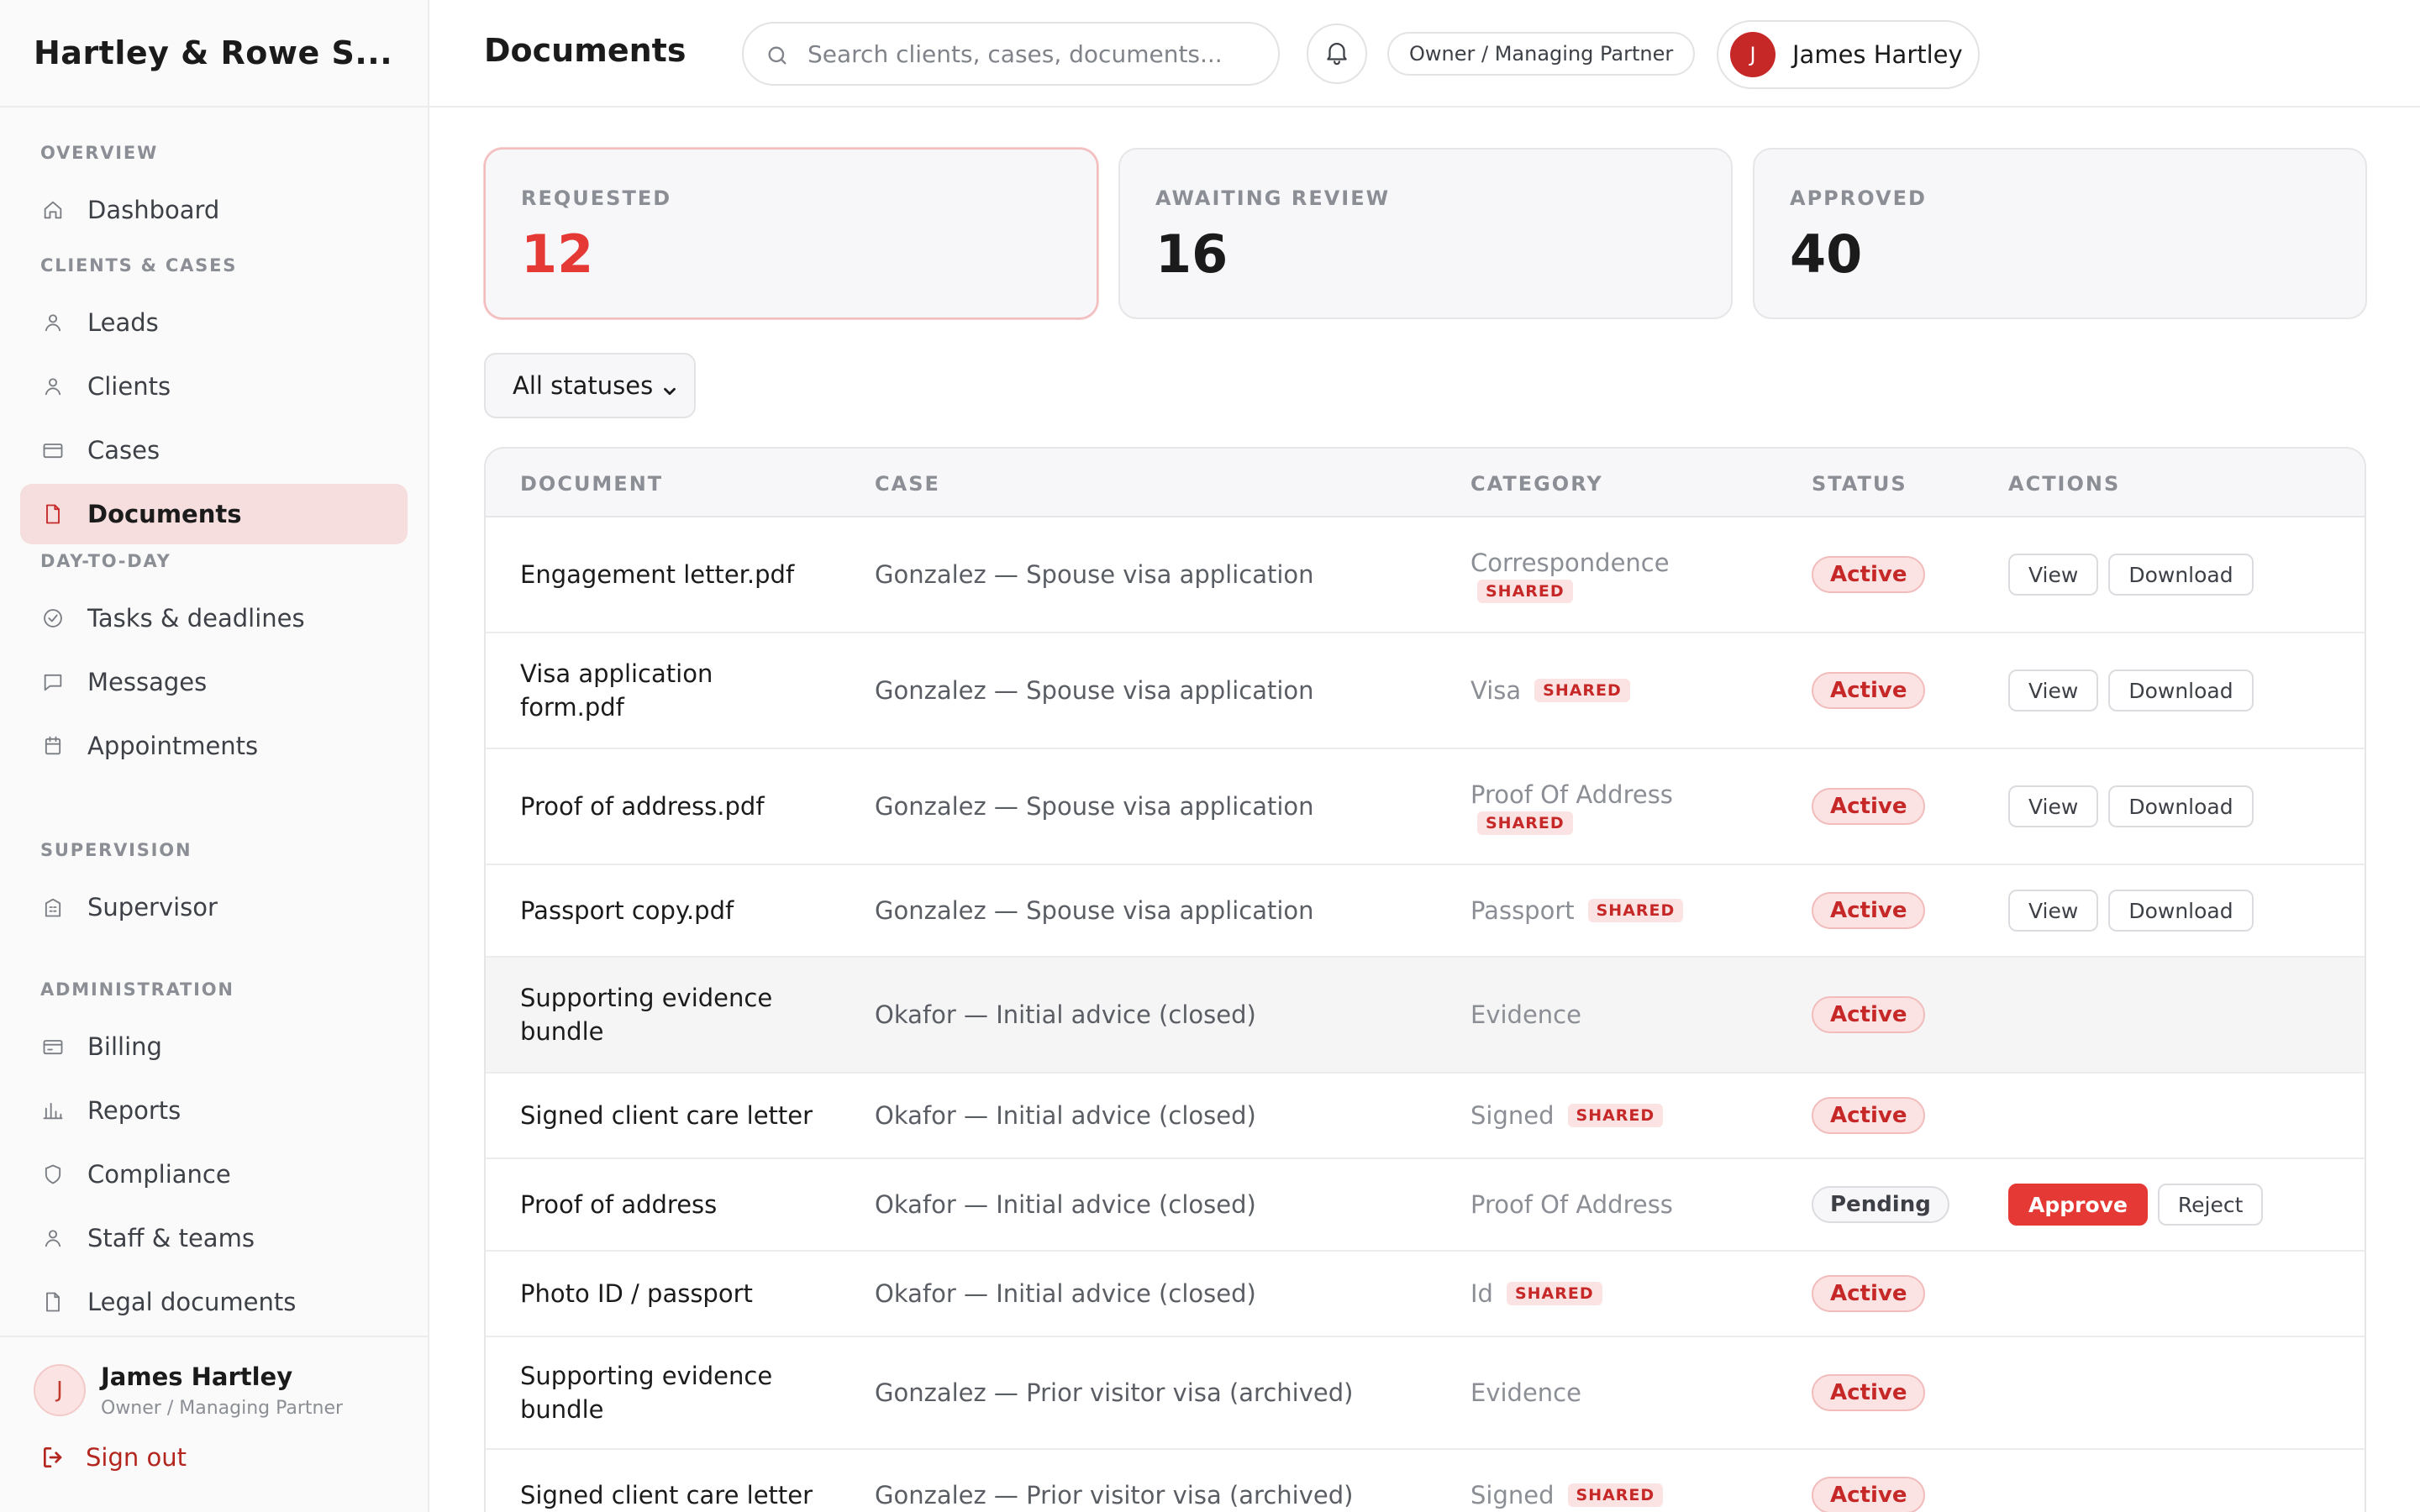 The height and width of the screenshot is (1512, 2420). Describe the element at coordinates (214, 322) in the screenshot. I see `sidebar-item-leads: Leads` at that location.